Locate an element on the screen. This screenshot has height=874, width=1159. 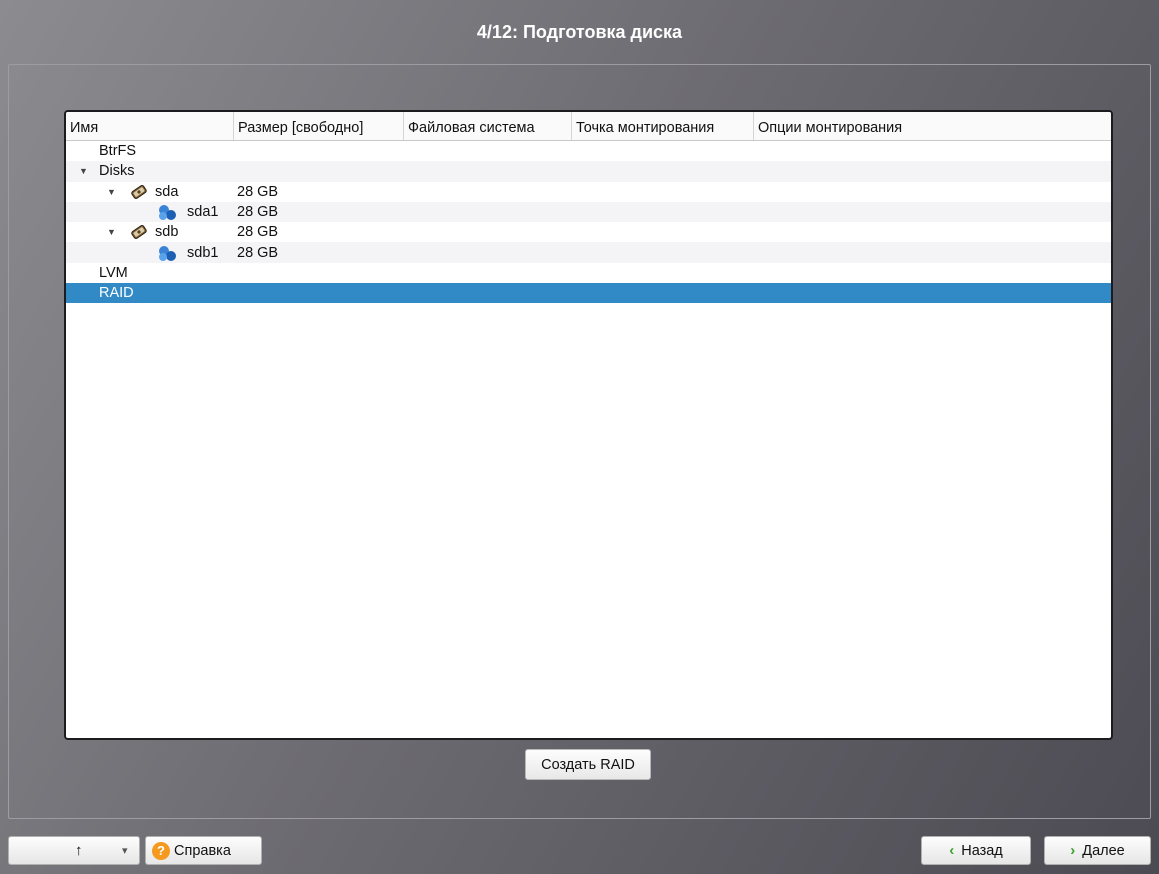
column-header-mount-options: Опции монтирования is located at coordinates (932, 126).